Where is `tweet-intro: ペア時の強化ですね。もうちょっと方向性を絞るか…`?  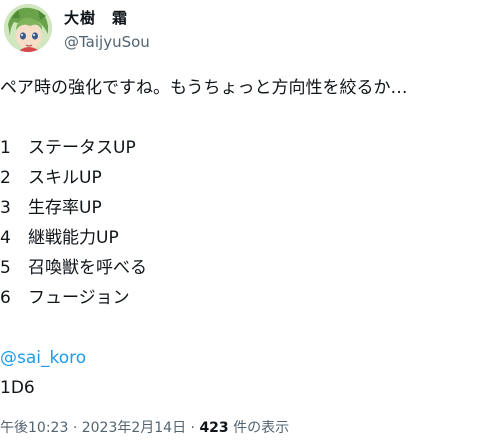
tweet-intro: ペア時の強化ですね。もうちょっと方向性を絞るか… is located at coordinates (204, 88).